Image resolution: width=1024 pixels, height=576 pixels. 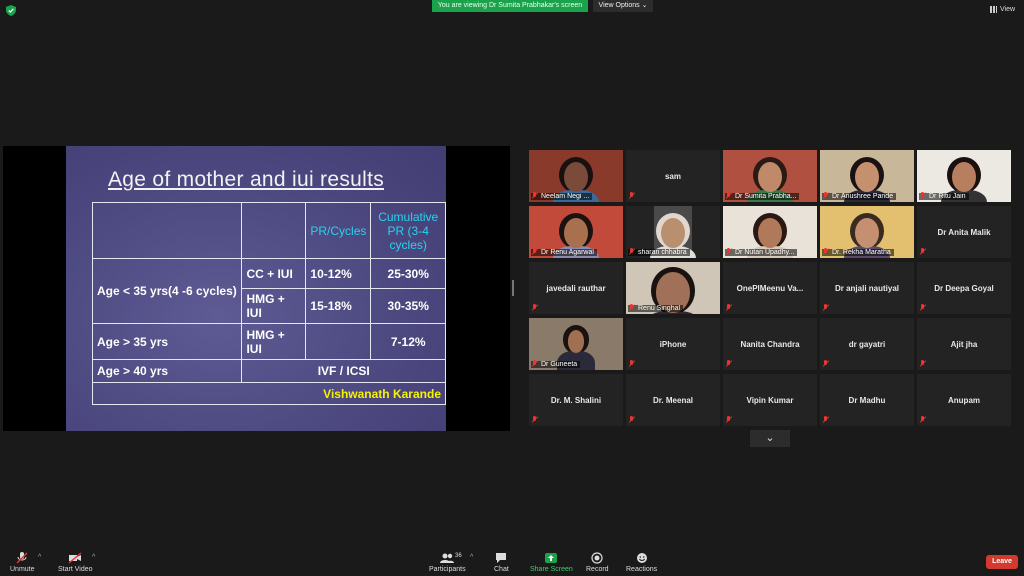 I want to click on participant-name: Dr Ritu Jain, so click(x=944, y=196).